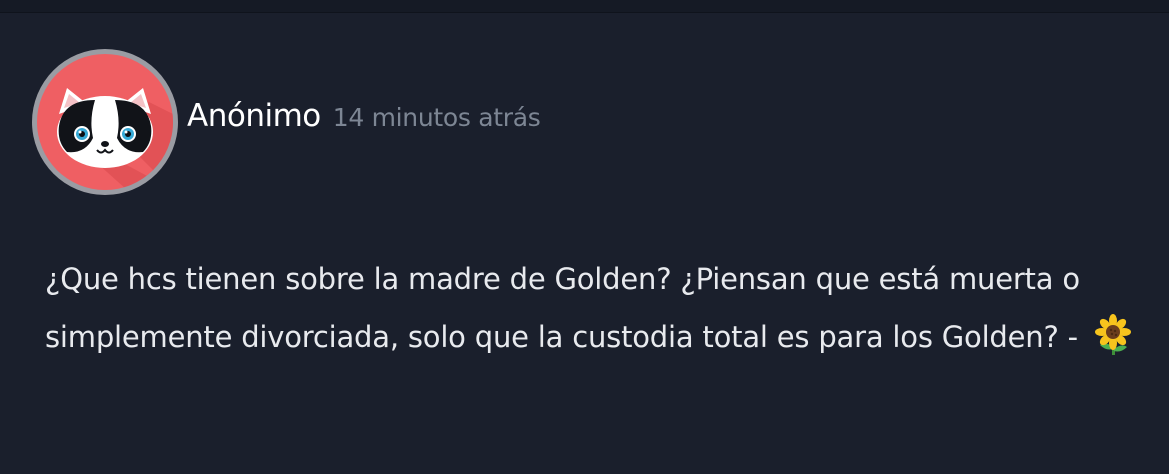 Image resolution: width=1169 pixels, height=474 pixels. Describe the element at coordinates (115, 139) in the screenshot. I see `cat-avatar-icon` at that location.